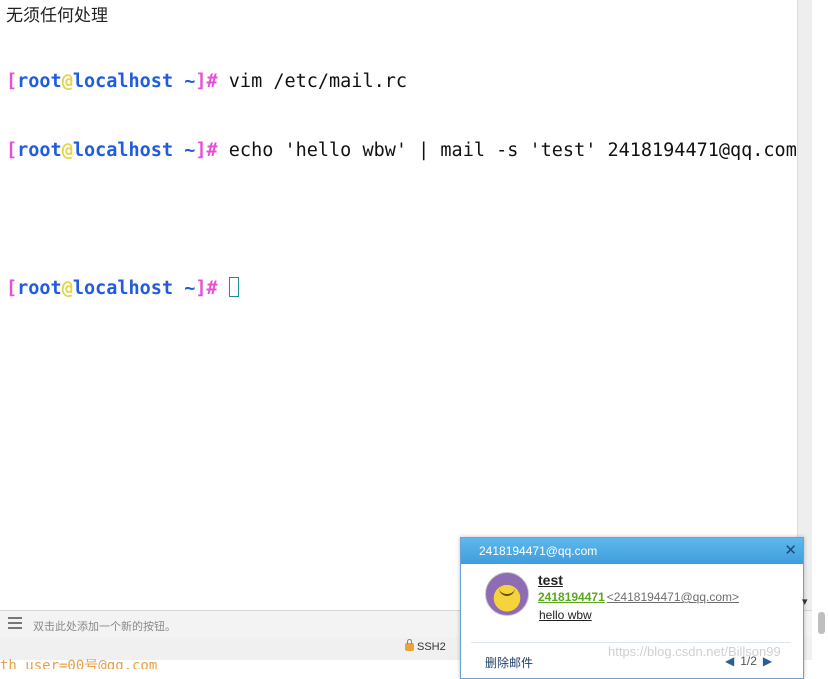 The width and height of the screenshot is (828, 679). I want to click on divider, so click(631, 642).